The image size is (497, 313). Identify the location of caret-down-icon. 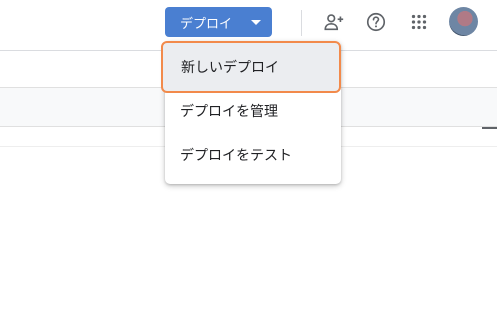
(256, 22).